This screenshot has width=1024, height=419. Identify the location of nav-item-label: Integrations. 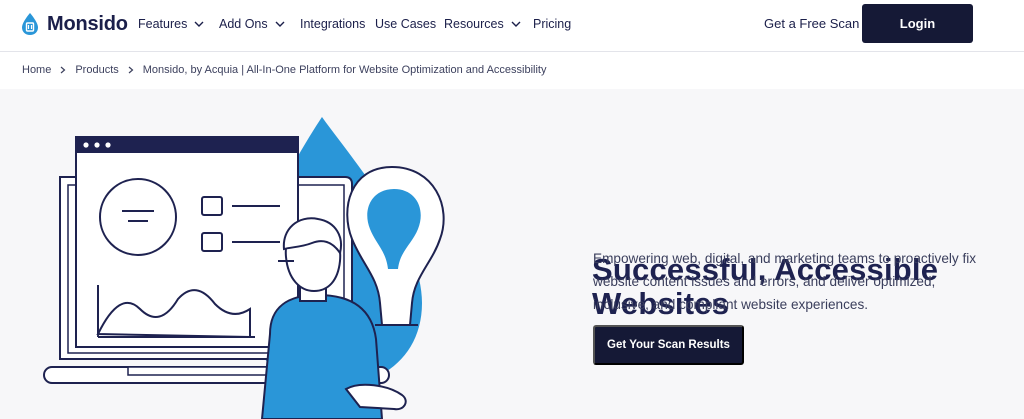
(333, 24).